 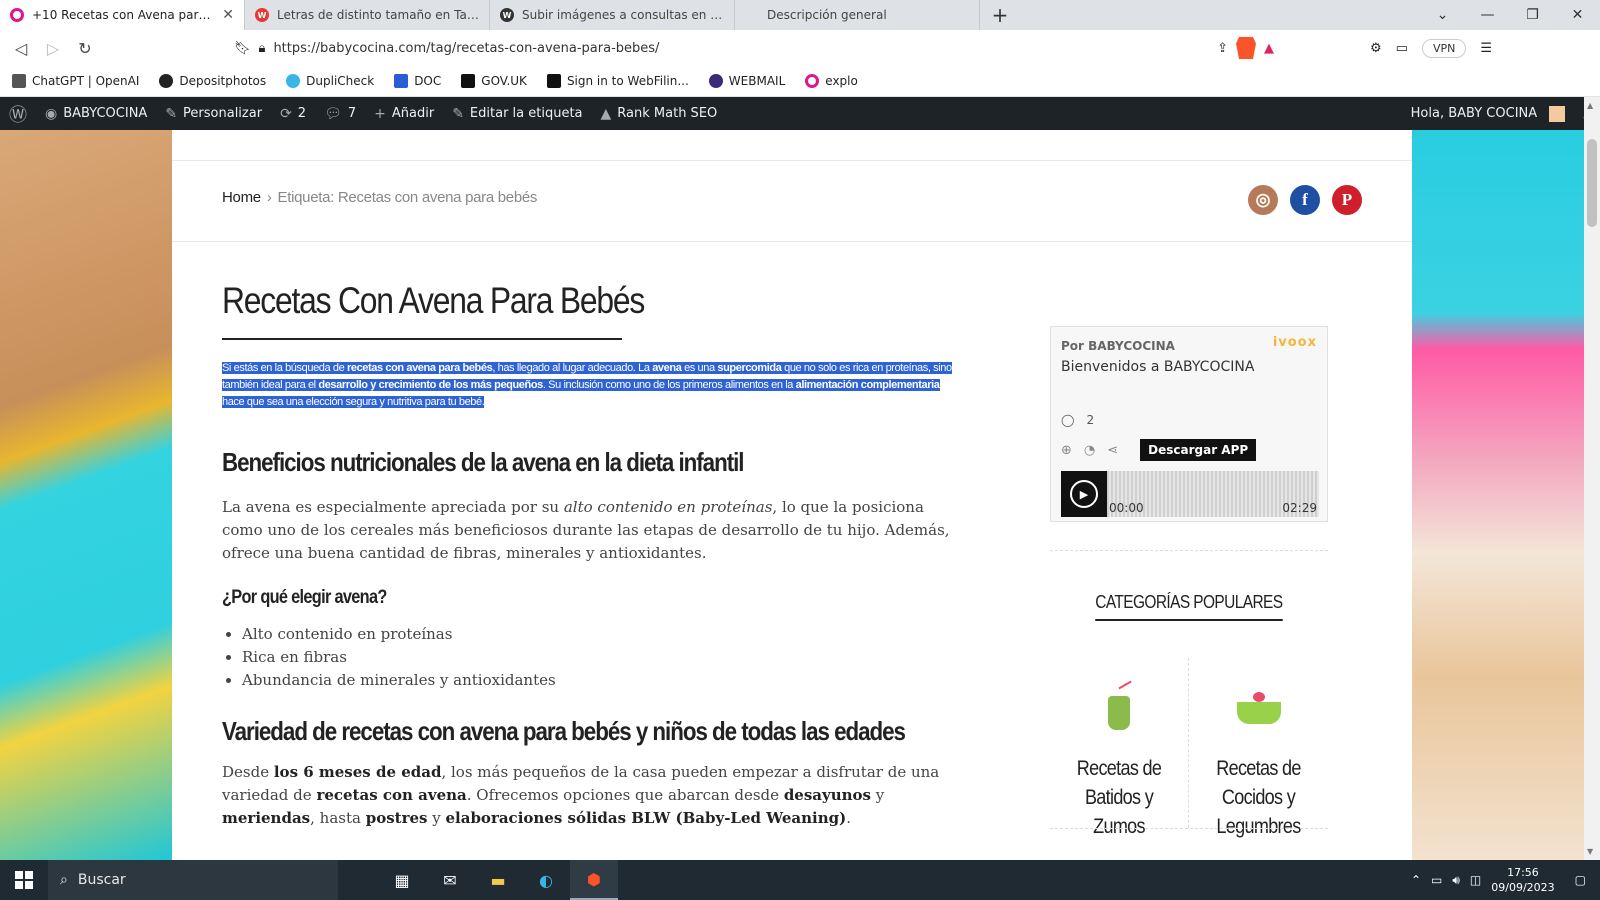 What do you see at coordinates (1269, 48) in the screenshot?
I see `brave-rewards-icon: ▲` at bounding box center [1269, 48].